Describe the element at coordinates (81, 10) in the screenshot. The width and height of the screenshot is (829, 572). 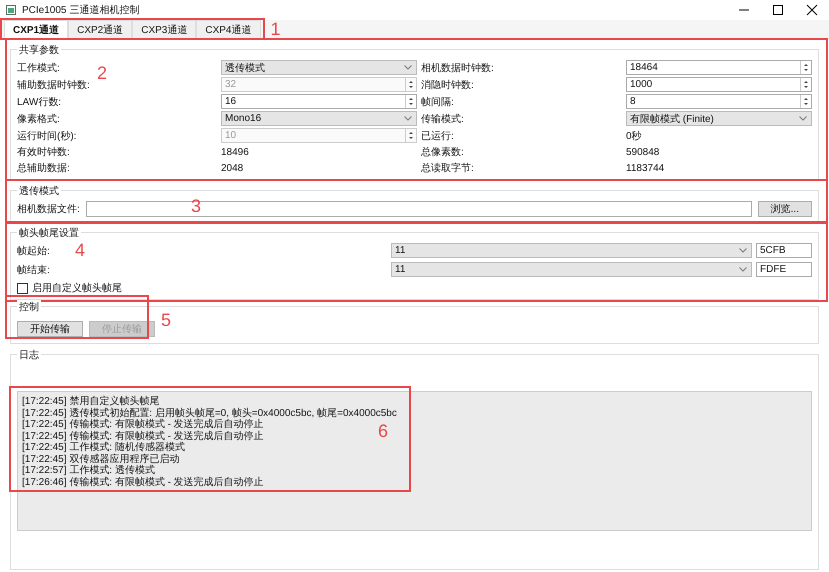
I see `window-title: PCIe1005 三通道相机控制` at that location.